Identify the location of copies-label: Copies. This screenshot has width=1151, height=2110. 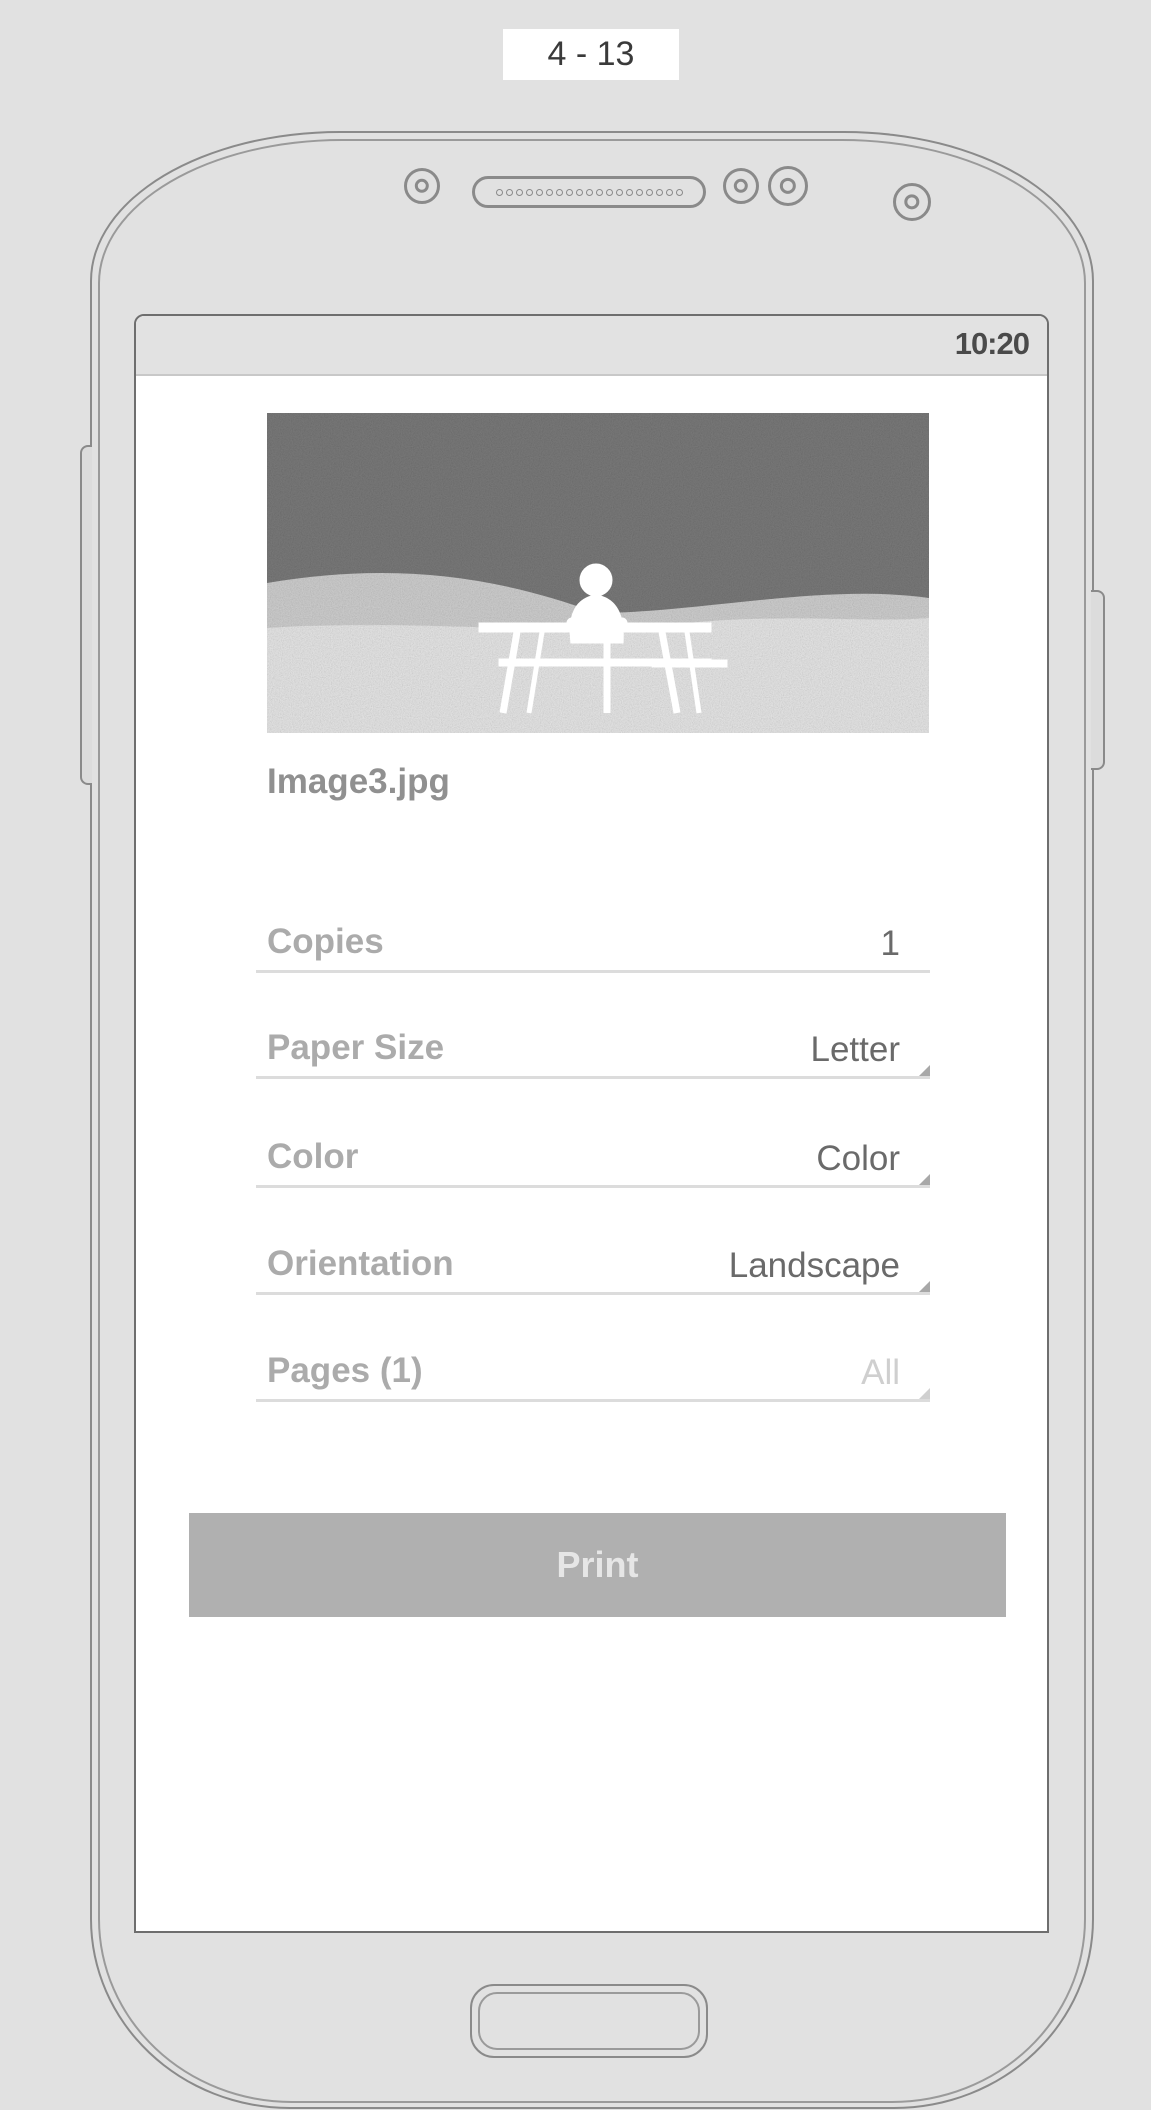
(325, 941).